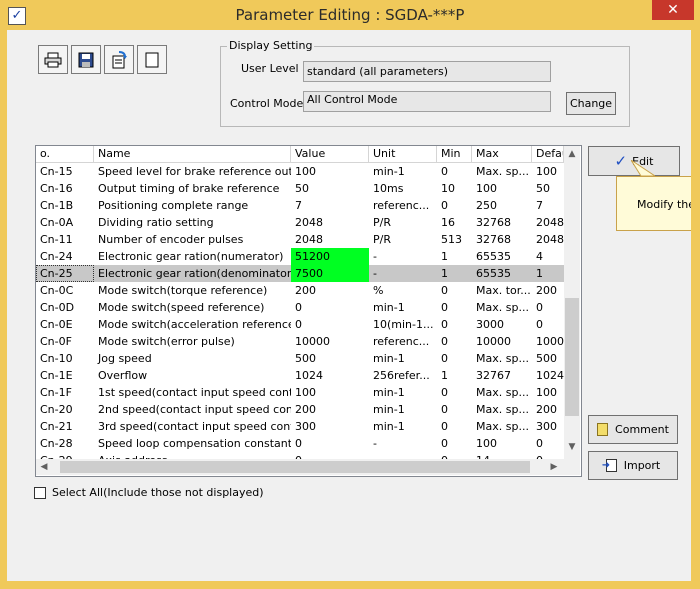 The image size is (700, 589). Describe the element at coordinates (300, 358) in the screenshot. I see `table-row: Cn-10 Jog speed 500 min-1 0 Max. sp... 500` at that location.